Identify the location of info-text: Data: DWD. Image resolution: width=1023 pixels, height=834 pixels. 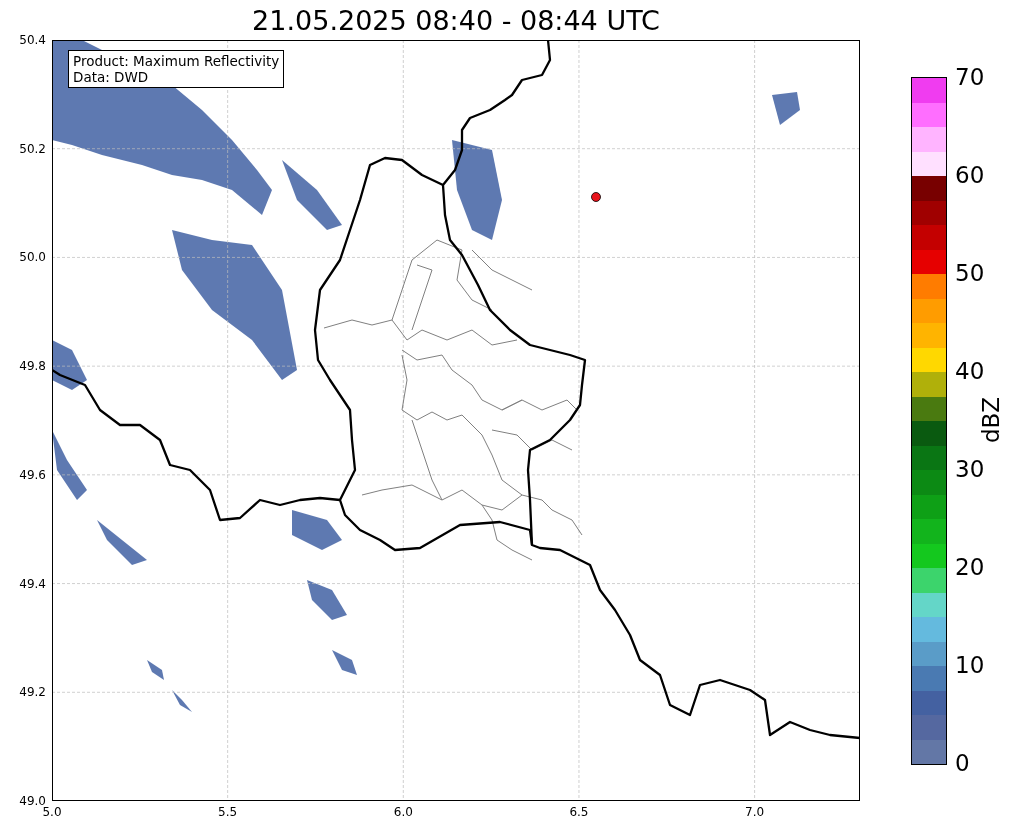
(111, 77).